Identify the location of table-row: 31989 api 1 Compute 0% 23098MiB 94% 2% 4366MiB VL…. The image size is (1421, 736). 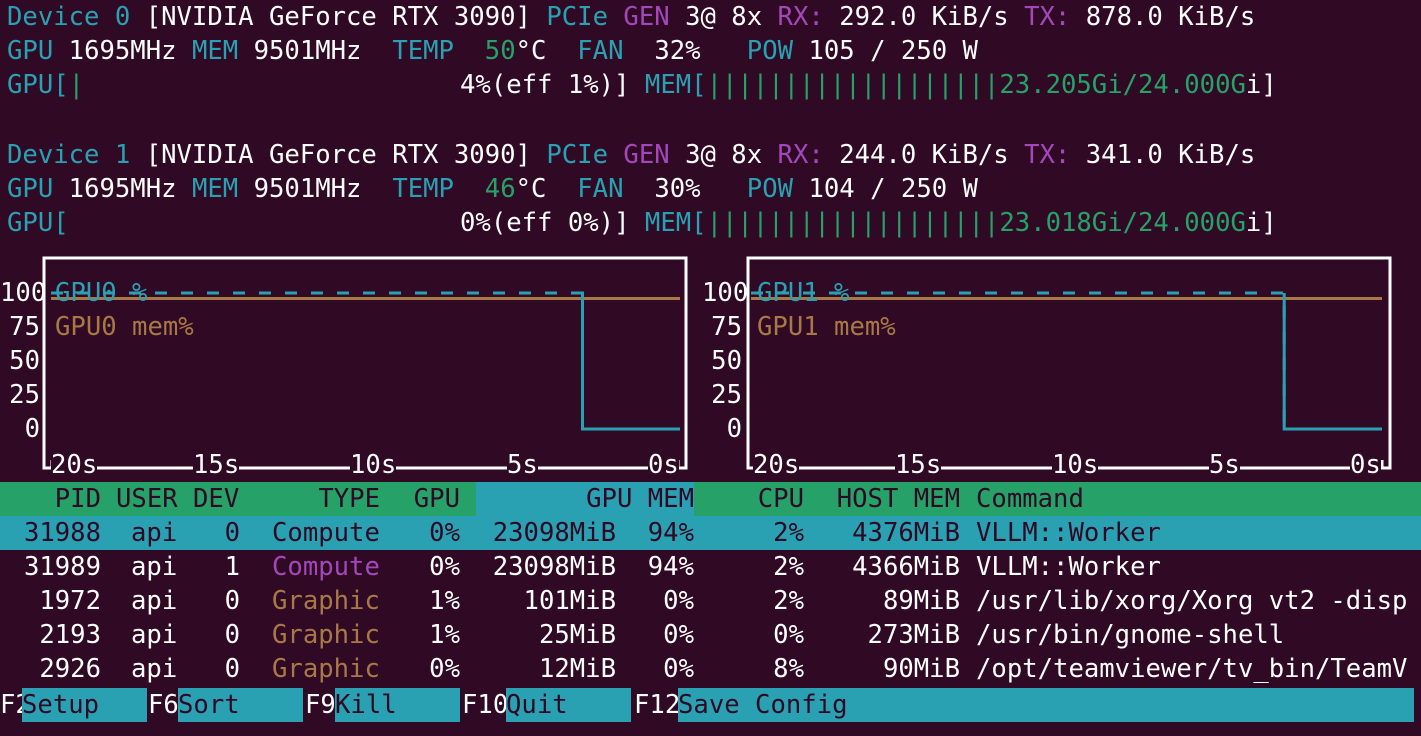
(710, 567).